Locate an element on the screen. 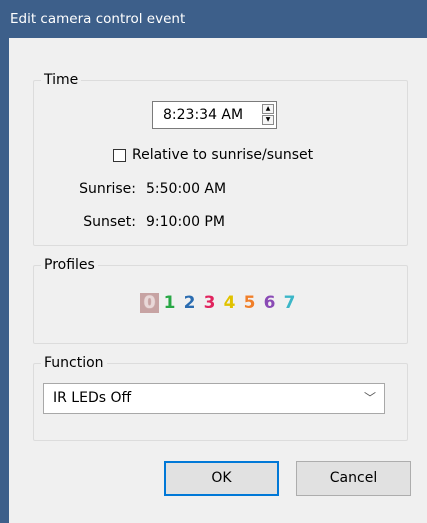 The image size is (427, 523). triangle-up-icon: ▲ is located at coordinates (268, 108).